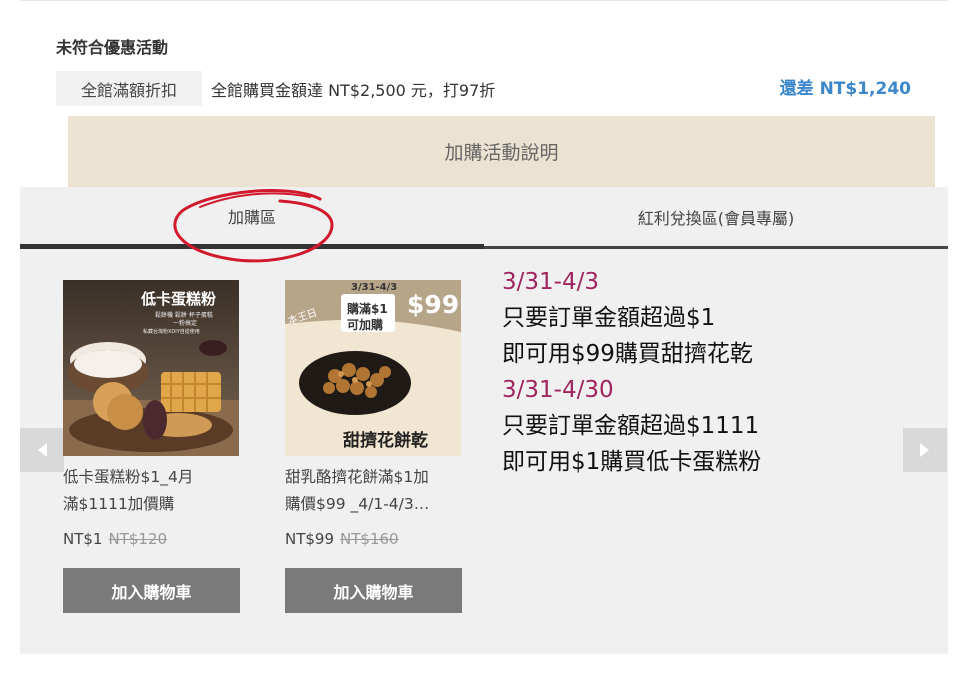 The image size is (964, 677). Describe the element at coordinates (385, 441) in the screenshot. I see `image-title-label: 甜擠花餅乾` at that location.